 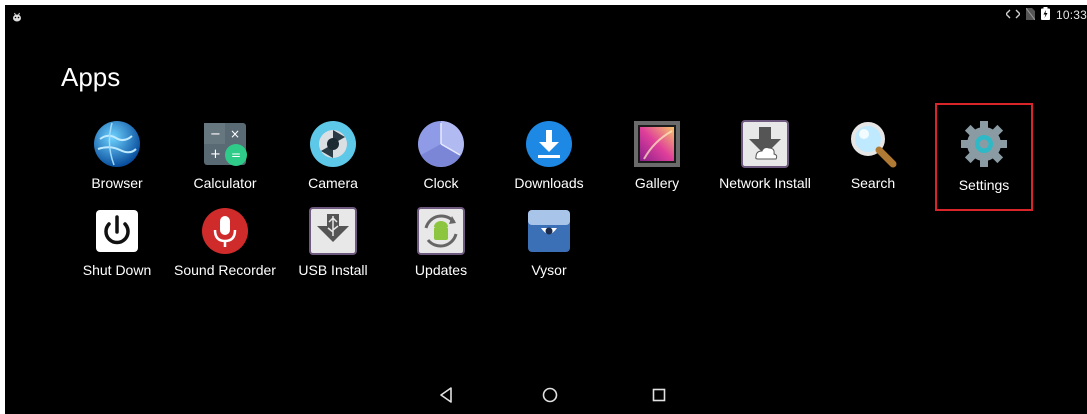 I want to click on app-network-install: Network Install, so click(x=765, y=159).